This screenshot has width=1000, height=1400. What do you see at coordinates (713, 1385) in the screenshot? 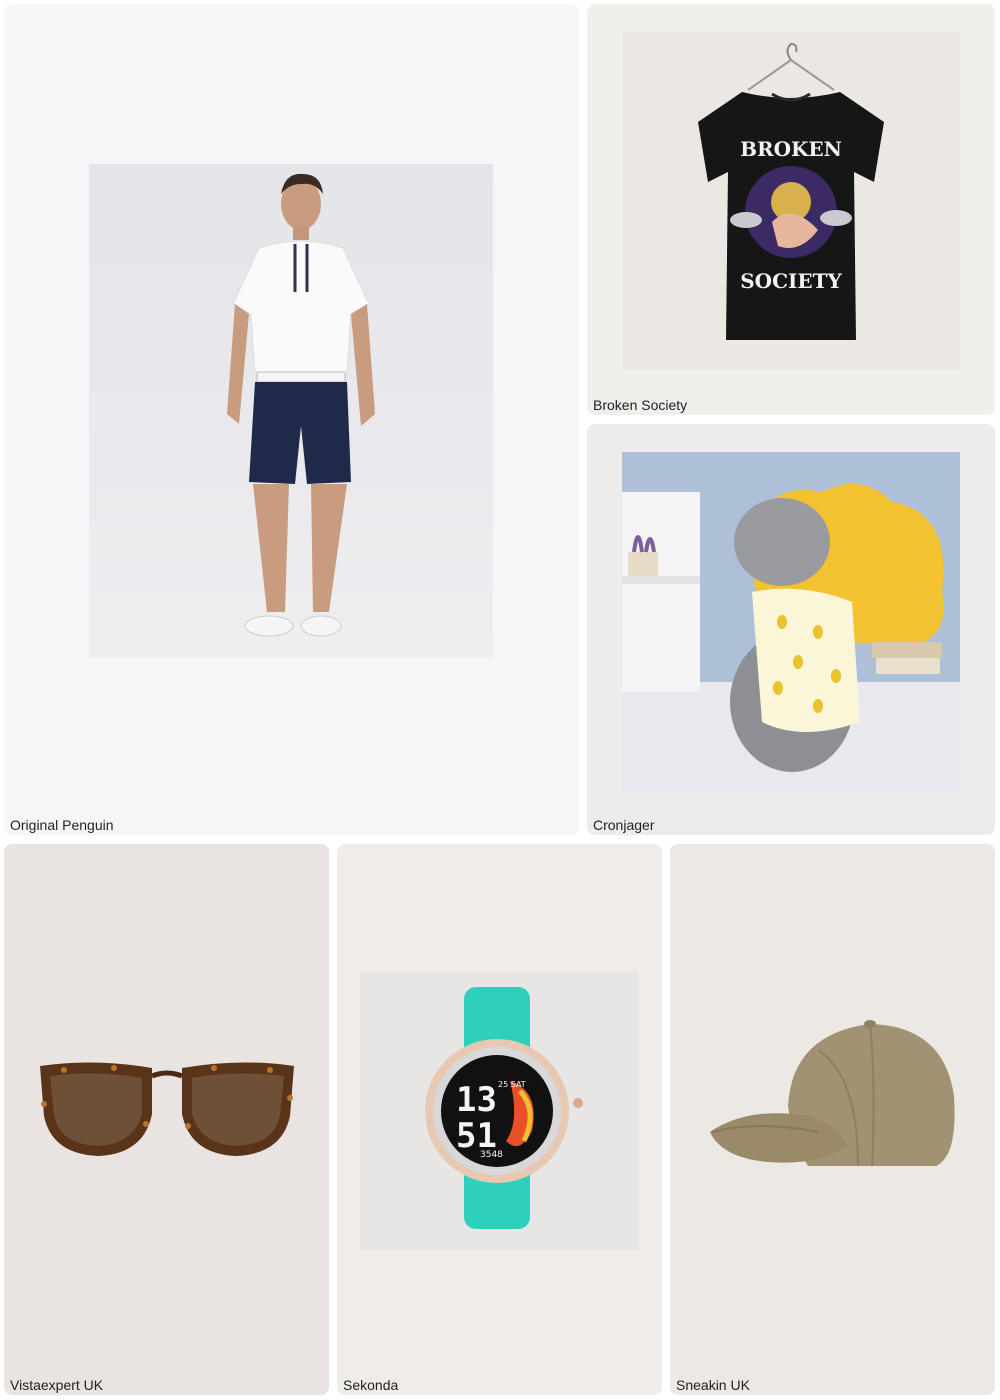
I see `brand-label: Sneakin UK` at bounding box center [713, 1385].